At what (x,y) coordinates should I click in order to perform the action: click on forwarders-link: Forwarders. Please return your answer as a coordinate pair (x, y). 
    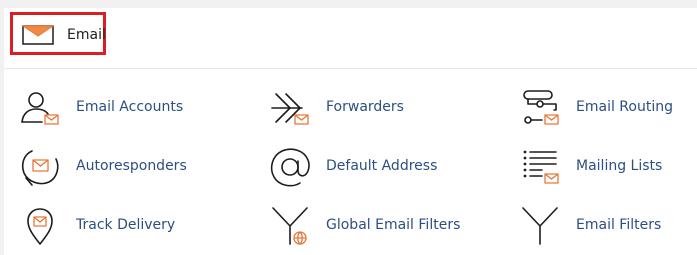
    Looking at the image, I should click on (368, 108).